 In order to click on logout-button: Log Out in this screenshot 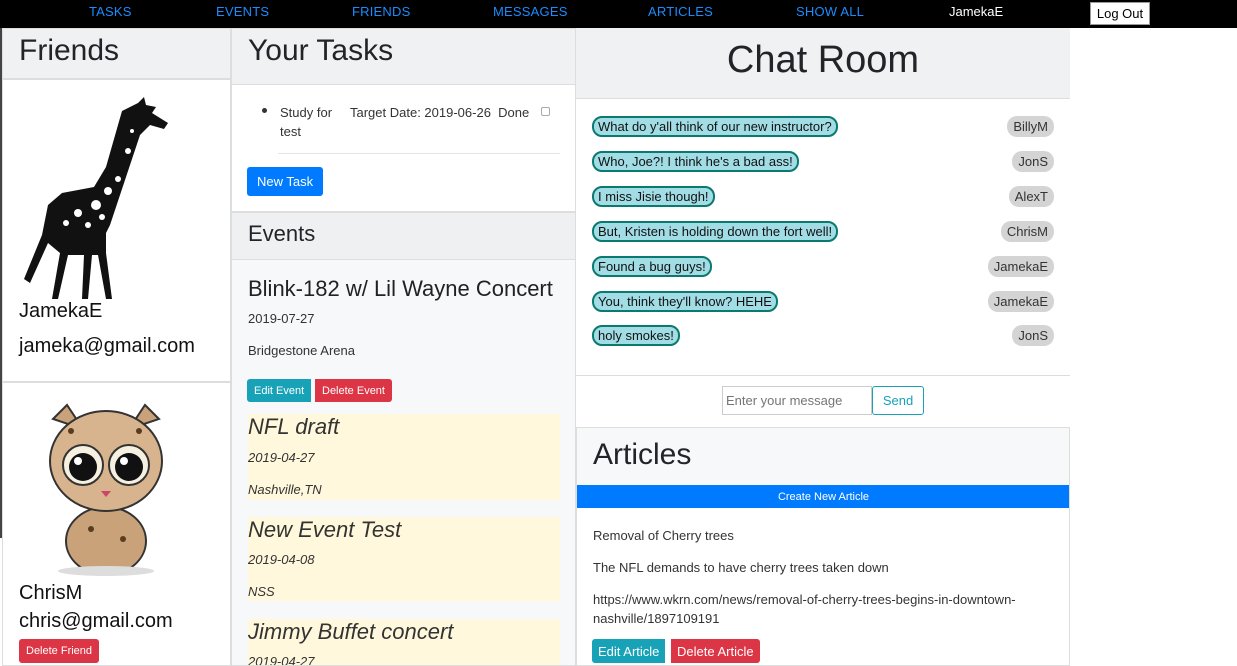, I will do `click(1120, 13)`.